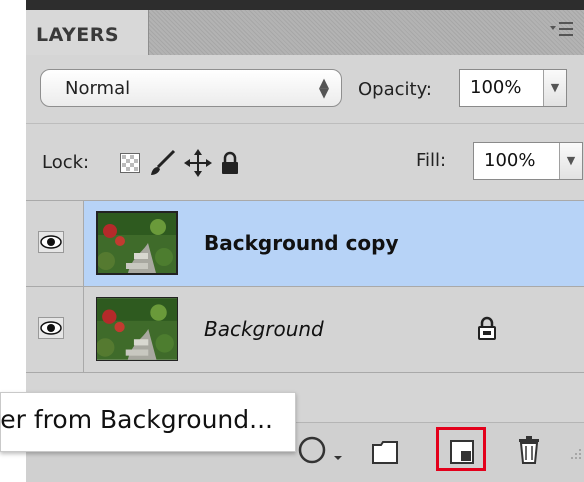 The width and height of the screenshot is (584, 482). I want to click on layer-lock-icon, so click(487, 328).